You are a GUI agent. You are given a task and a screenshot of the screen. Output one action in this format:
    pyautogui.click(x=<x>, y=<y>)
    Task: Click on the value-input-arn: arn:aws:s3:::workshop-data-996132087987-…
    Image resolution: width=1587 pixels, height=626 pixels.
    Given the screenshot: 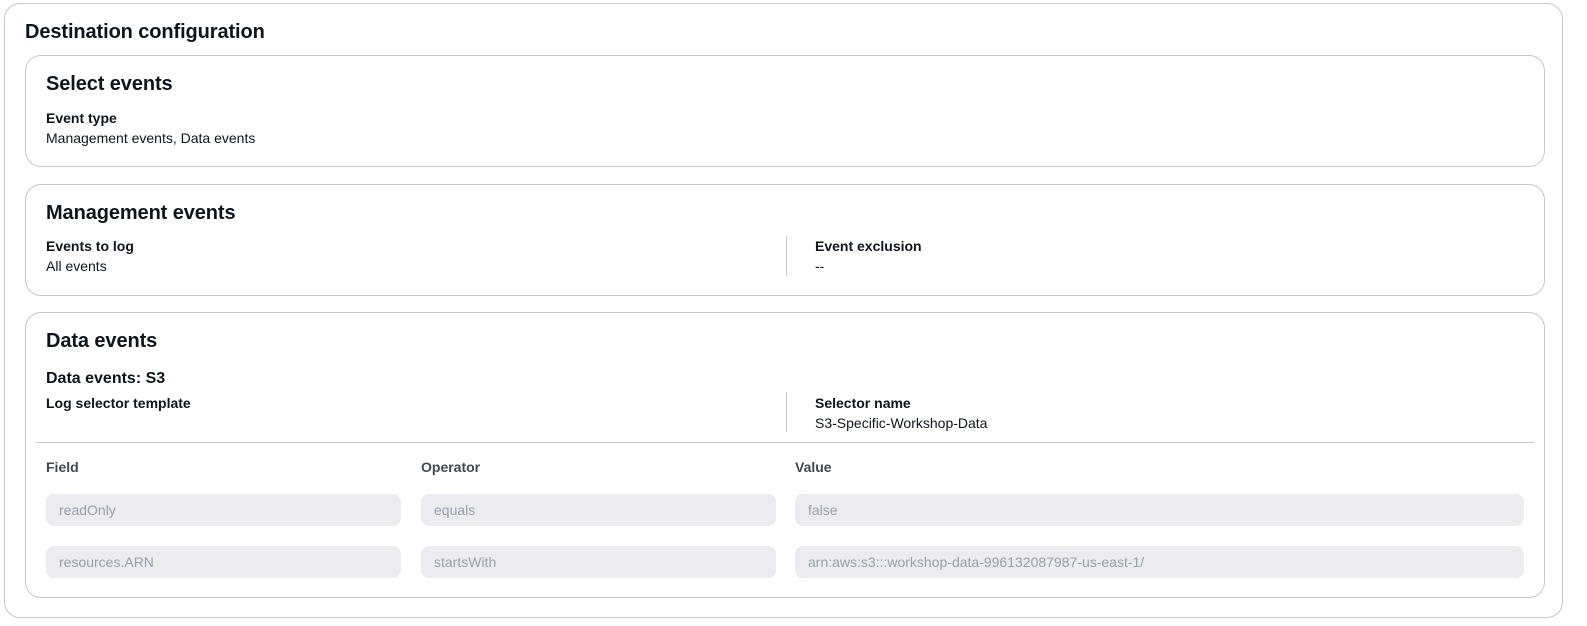 What is the action you would take?
    pyautogui.click(x=1159, y=562)
    